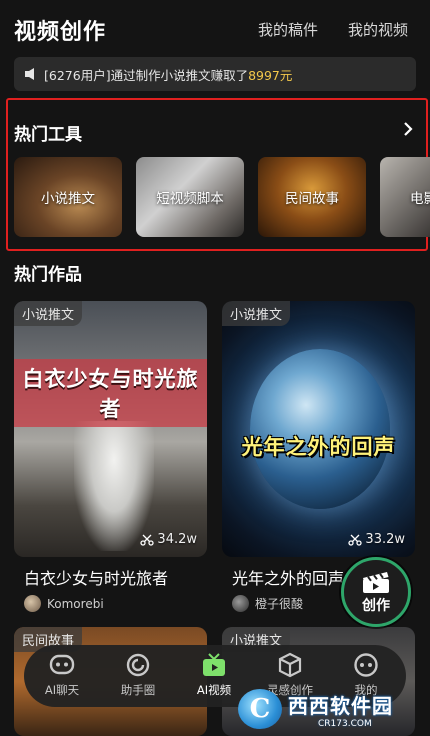  Describe the element at coordinates (62, 690) in the screenshot. I see `tab-label: AI聊天` at that location.